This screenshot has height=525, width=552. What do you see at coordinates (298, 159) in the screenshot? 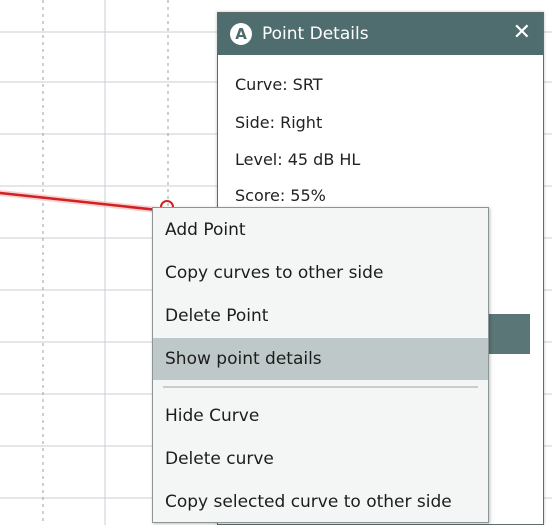
I see `detail-level: Level: 45 dB HL` at bounding box center [298, 159].